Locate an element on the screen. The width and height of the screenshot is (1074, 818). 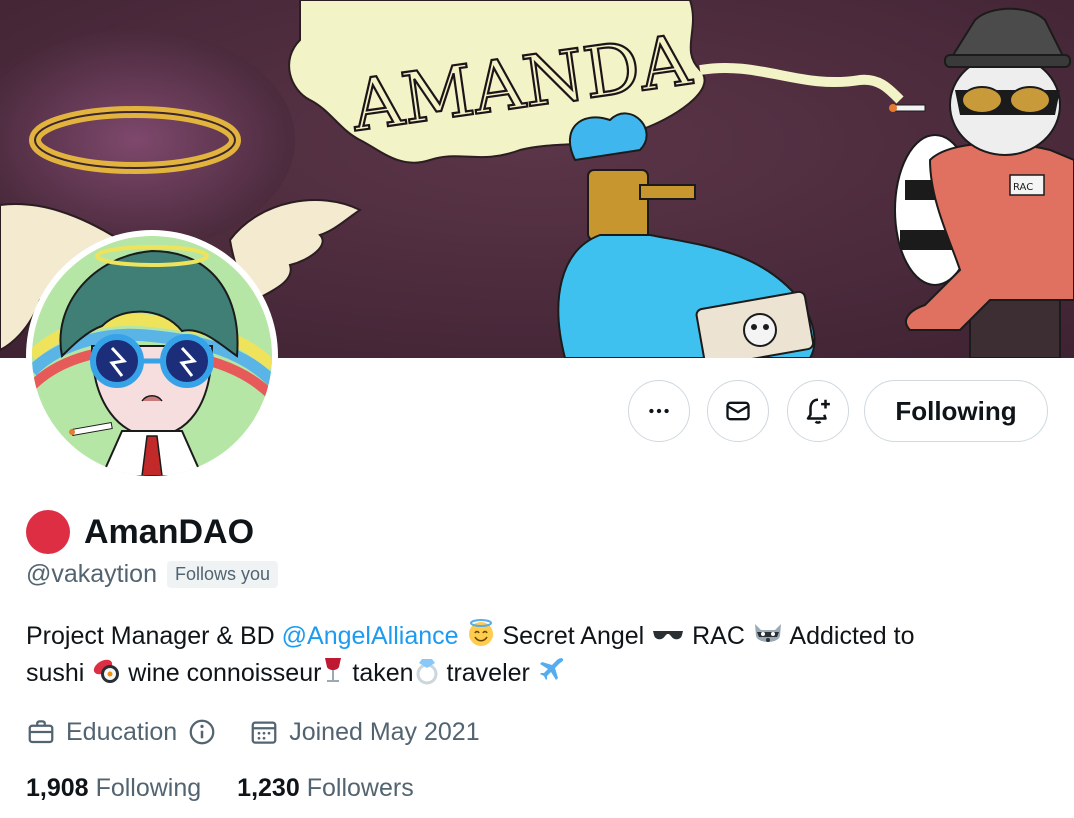
followers-count-link: 1,230 Followers is located at coordinates (325, 788).